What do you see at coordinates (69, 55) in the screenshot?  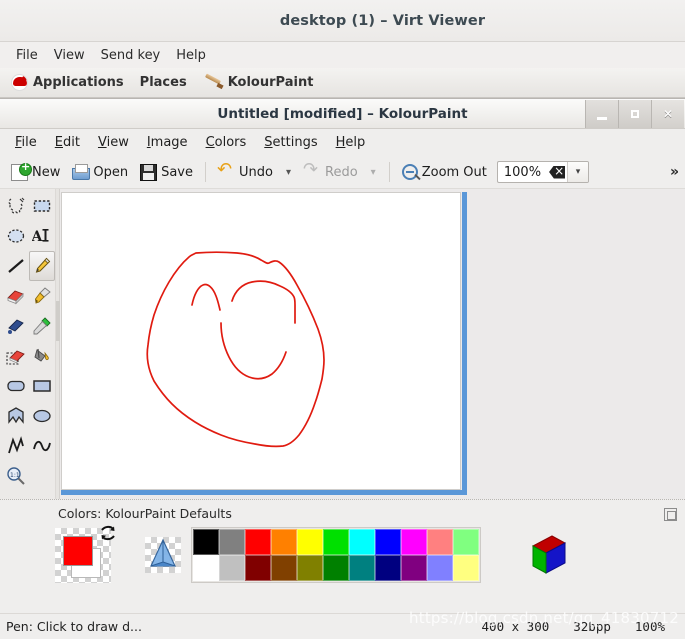 I see `menu-item-view: View` at bounding box center [69, 55].